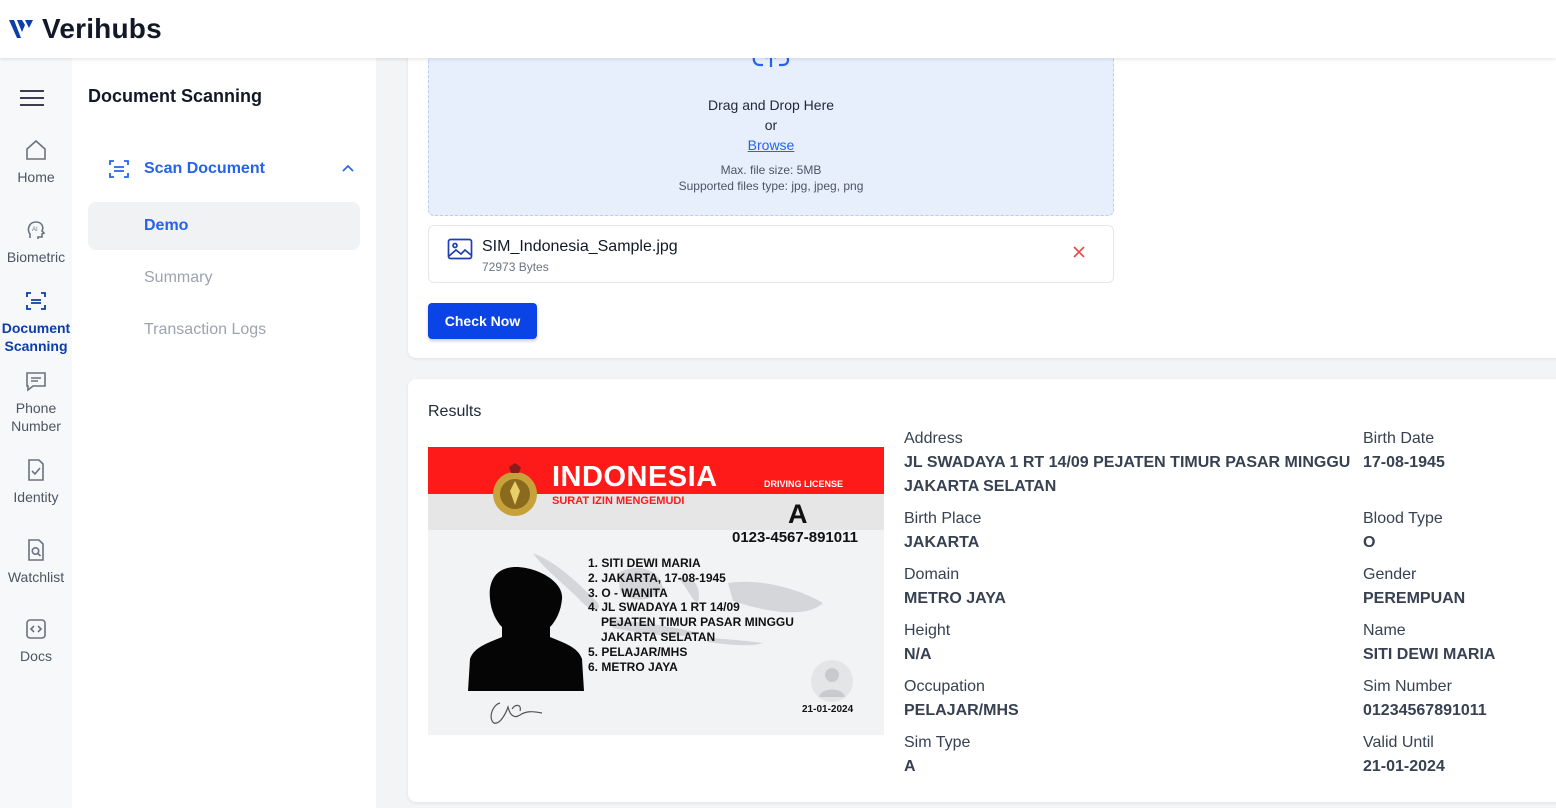 Image resolution: width=1556 pixels, height=808 pixels. What do you see at coordinates (771, 145) in the screenshot?
I see `browse-link: Browse` at bounding box center [771, 145].